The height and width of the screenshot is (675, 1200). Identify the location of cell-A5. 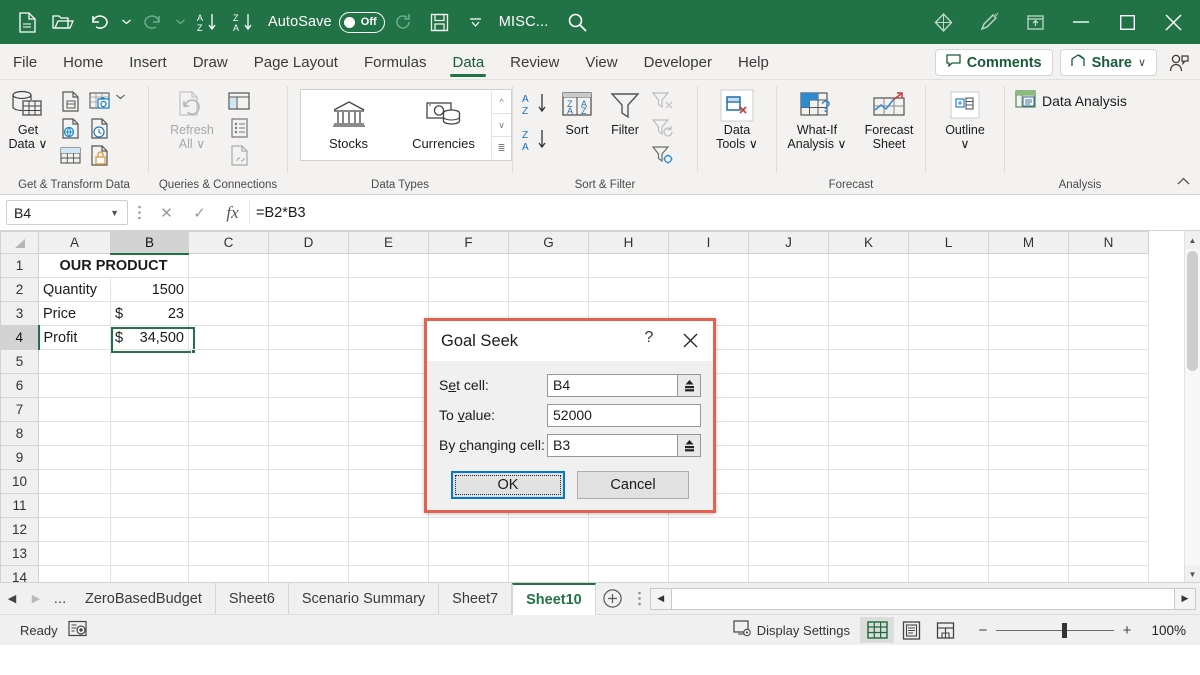
(74, 361).